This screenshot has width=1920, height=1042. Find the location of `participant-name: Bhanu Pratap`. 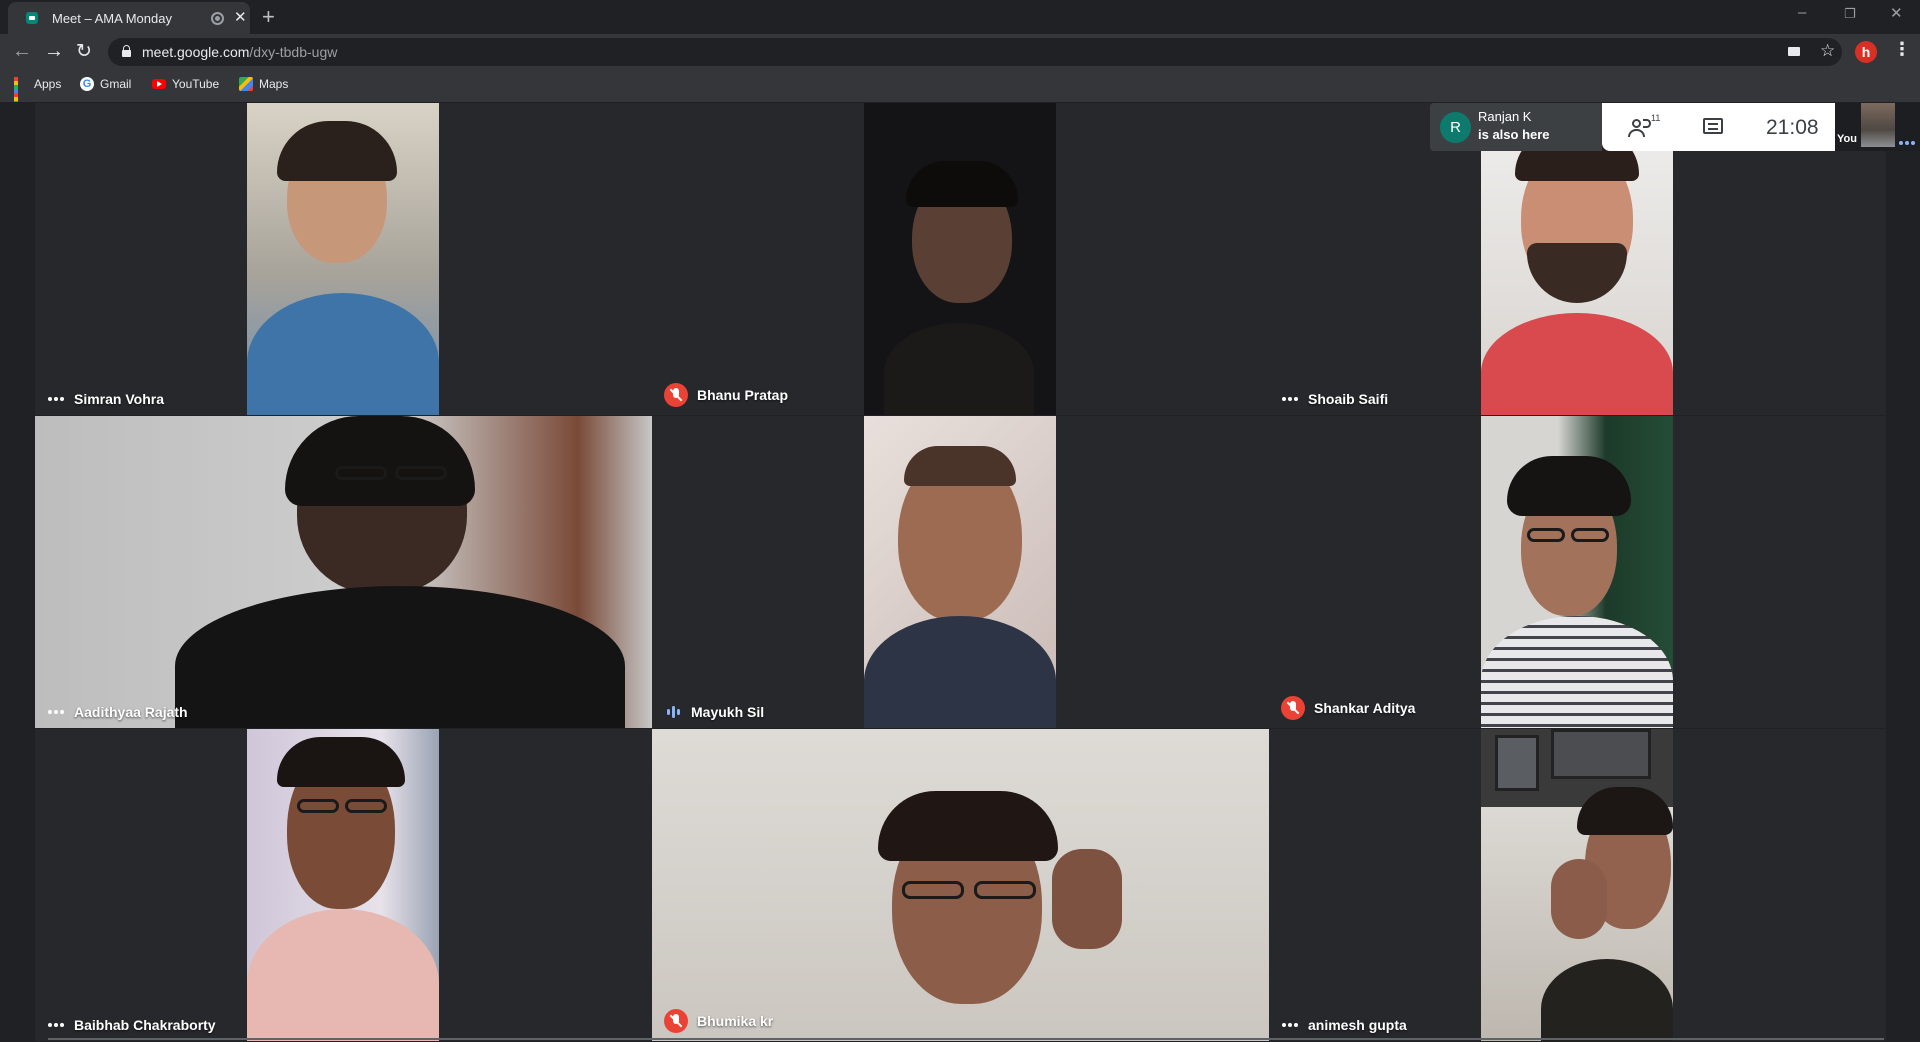

participant-name: Bhanu Pratap is located at coordinates (743, 395).